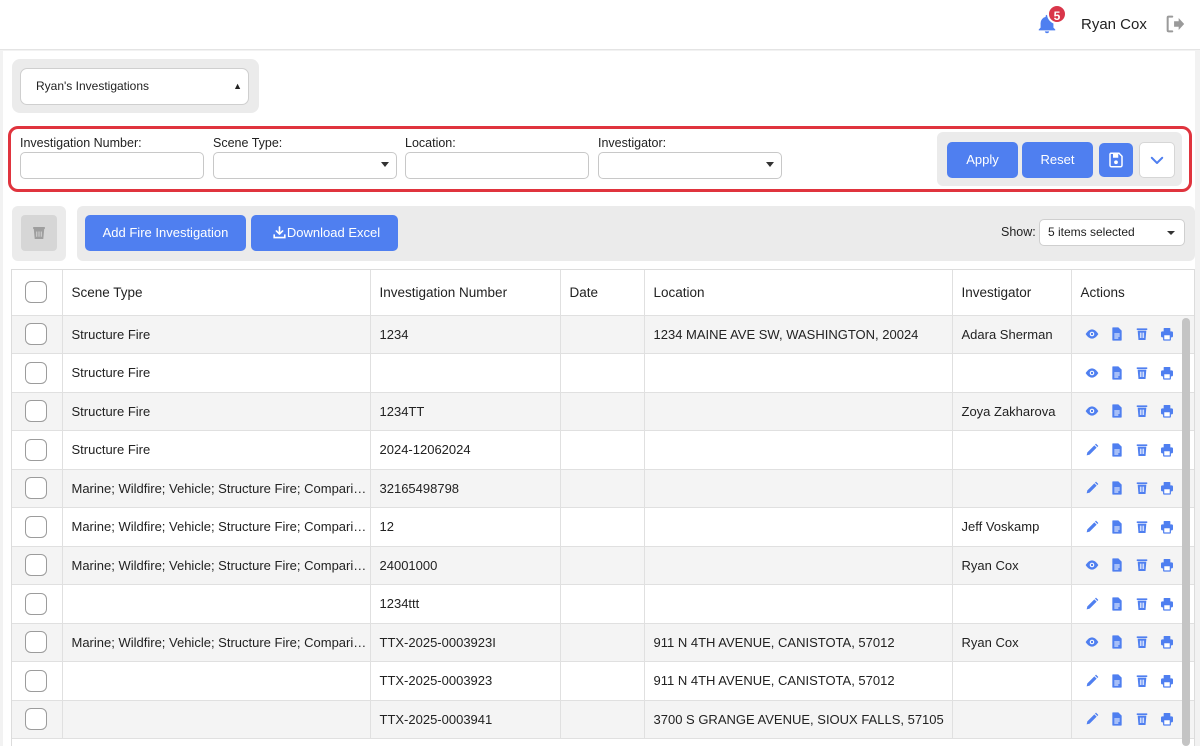 This screenshot has height=746, width=1200. Describe the element at coordinates (465, 293) in the screenshot. I see `column-header-investigation-number: Investigation Number` at that location.